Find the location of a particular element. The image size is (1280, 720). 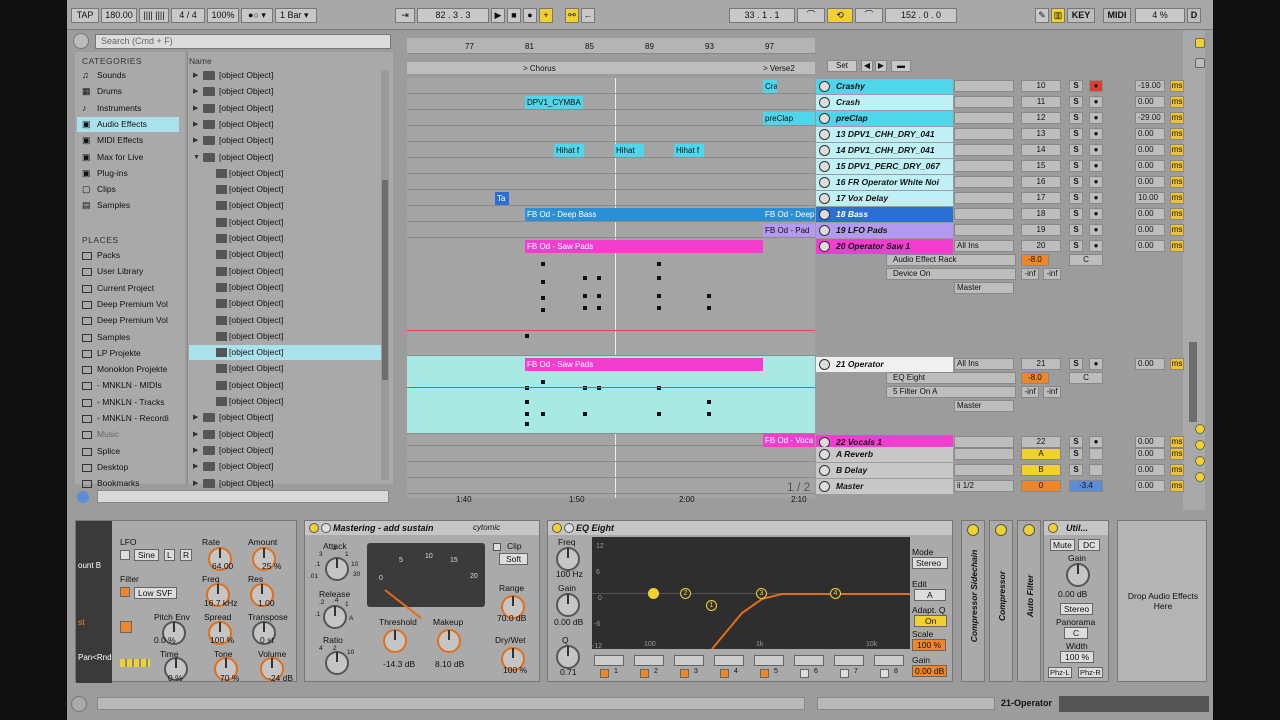

track-number: 12 is located at coordinates (1041, 118).